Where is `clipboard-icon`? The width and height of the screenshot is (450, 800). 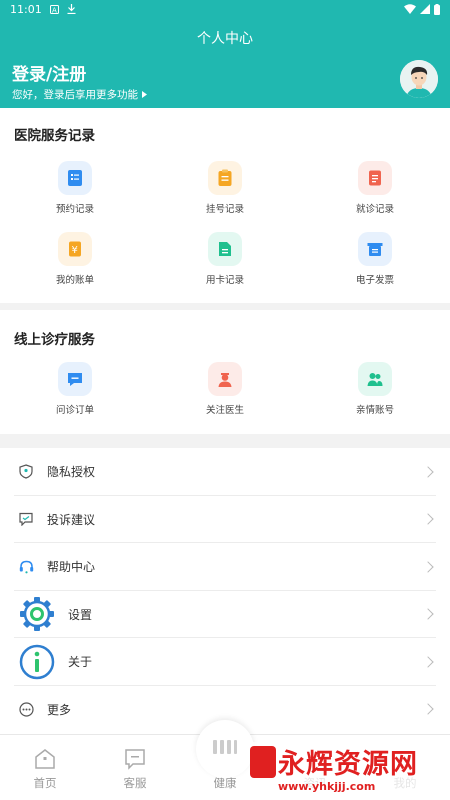
clipboard-icon is located at coordinates (225, 178).